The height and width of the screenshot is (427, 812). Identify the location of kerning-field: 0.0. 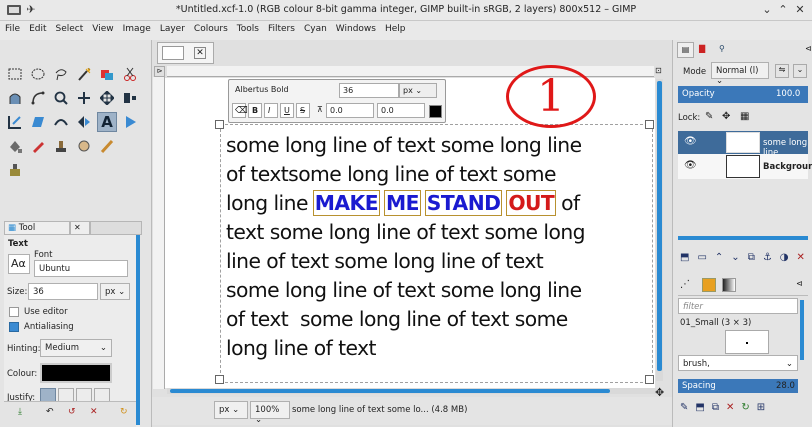
(401, 110).